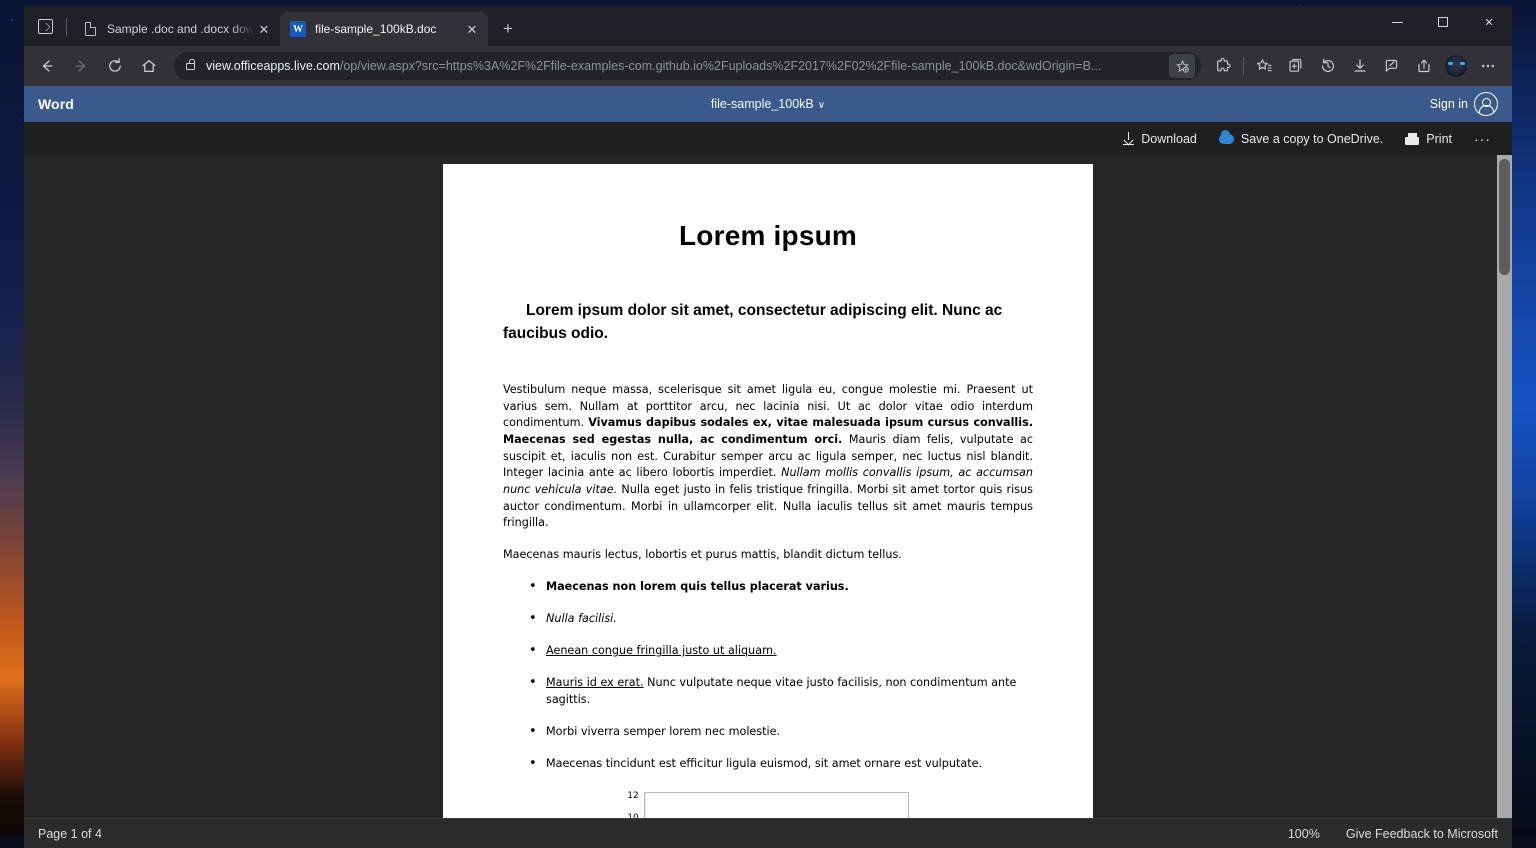 The image size is (1536, 848). What do you see at coordinates (1328, 66) in the screenshot?
I see `history-icon` at bounding box center [1328, 66].